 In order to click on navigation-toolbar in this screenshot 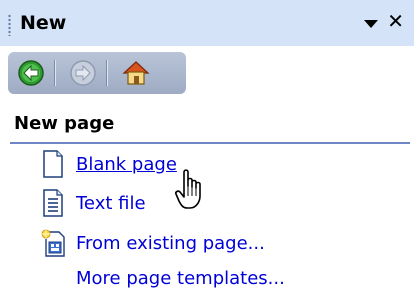, I will do `click(97, 73)`.